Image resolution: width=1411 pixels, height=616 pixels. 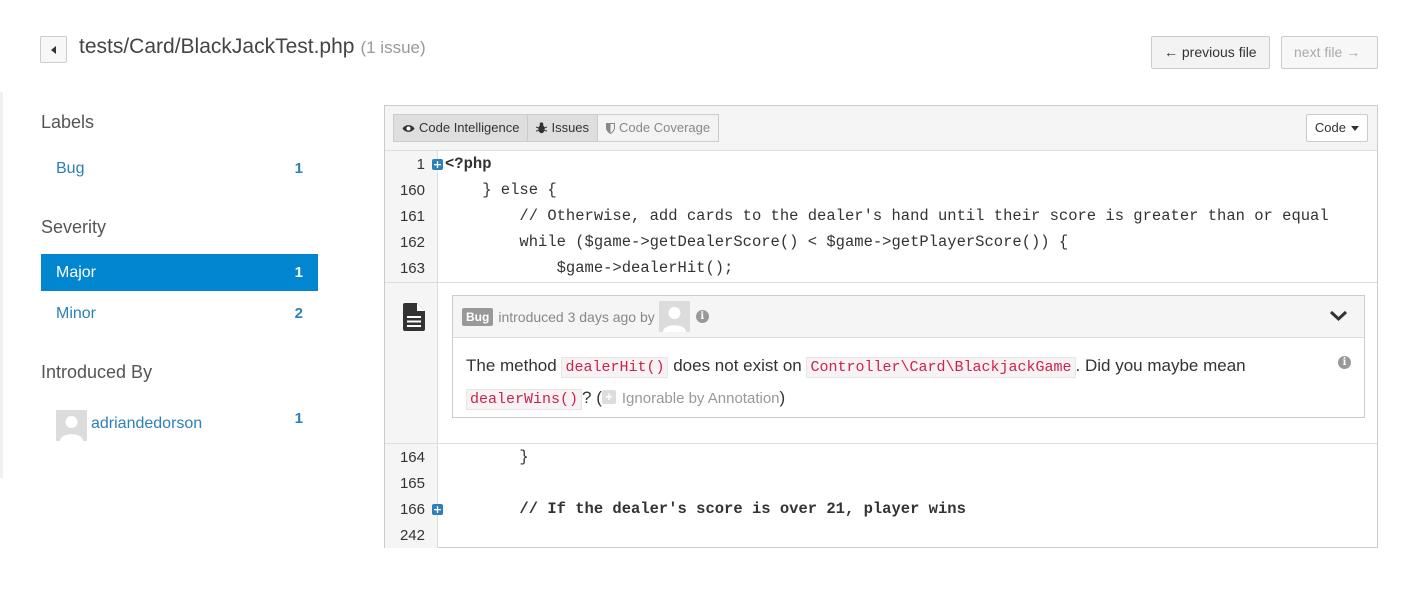 I want to click on code-snippet: dealerWins(), so click(x=524, y=399).